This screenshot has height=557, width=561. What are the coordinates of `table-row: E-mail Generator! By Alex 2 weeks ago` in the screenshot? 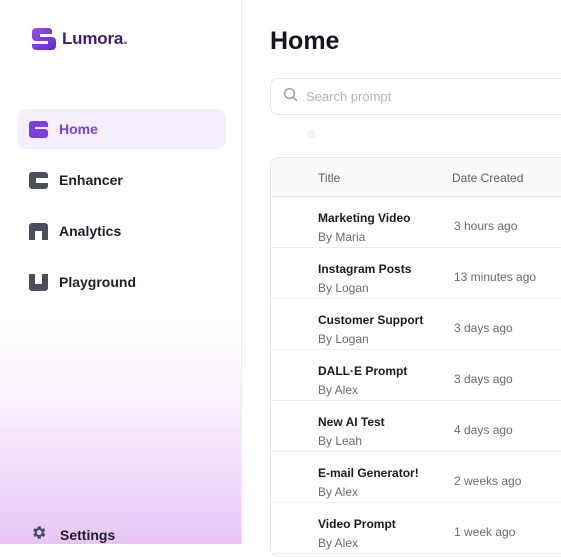 It's located at (416, 477).